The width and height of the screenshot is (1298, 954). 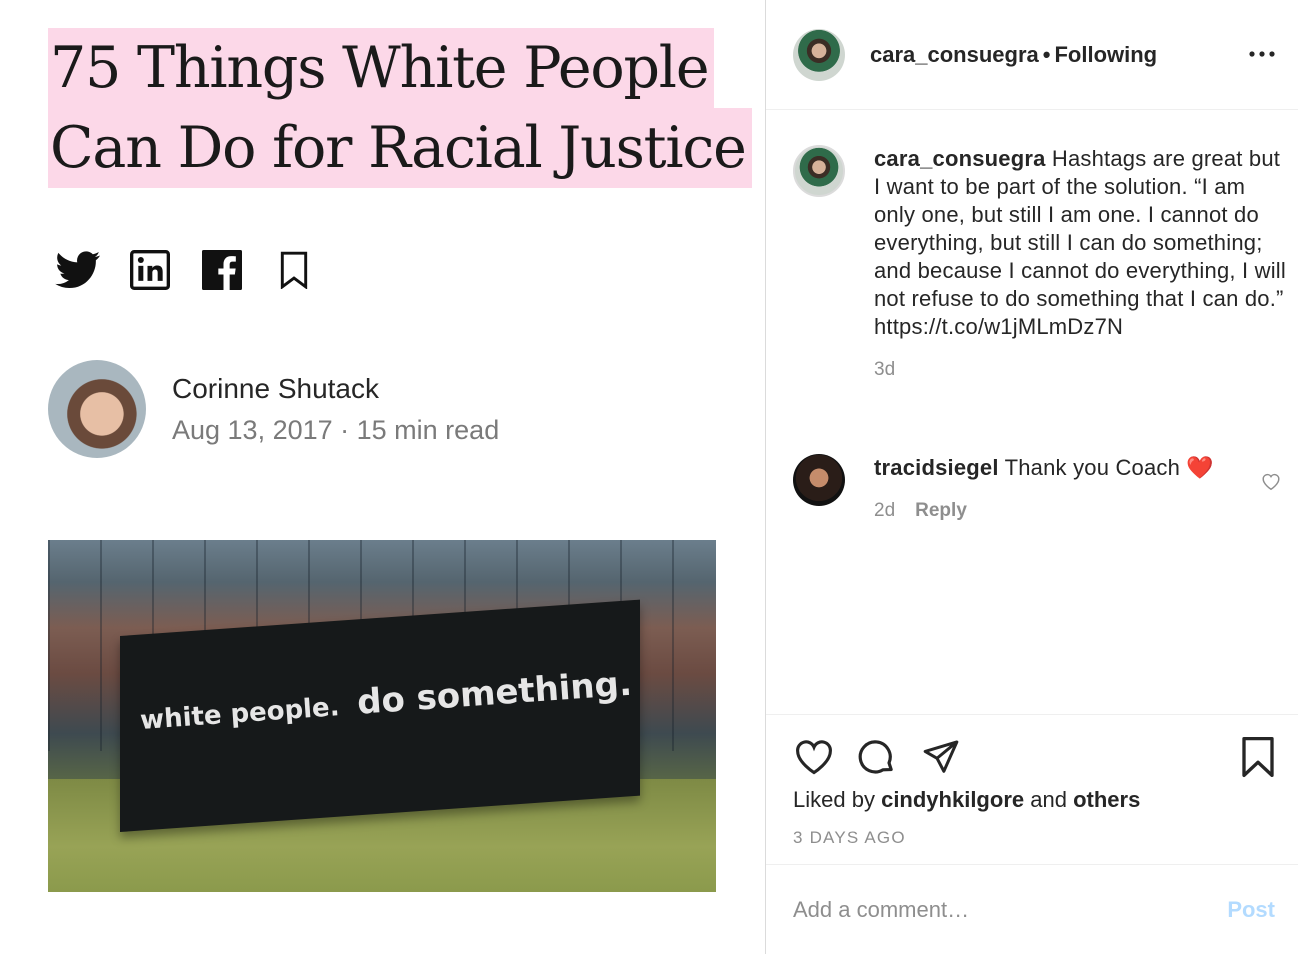 I want to click on post-header: cara_consuegra • Following, so click(x=1032, y=55).